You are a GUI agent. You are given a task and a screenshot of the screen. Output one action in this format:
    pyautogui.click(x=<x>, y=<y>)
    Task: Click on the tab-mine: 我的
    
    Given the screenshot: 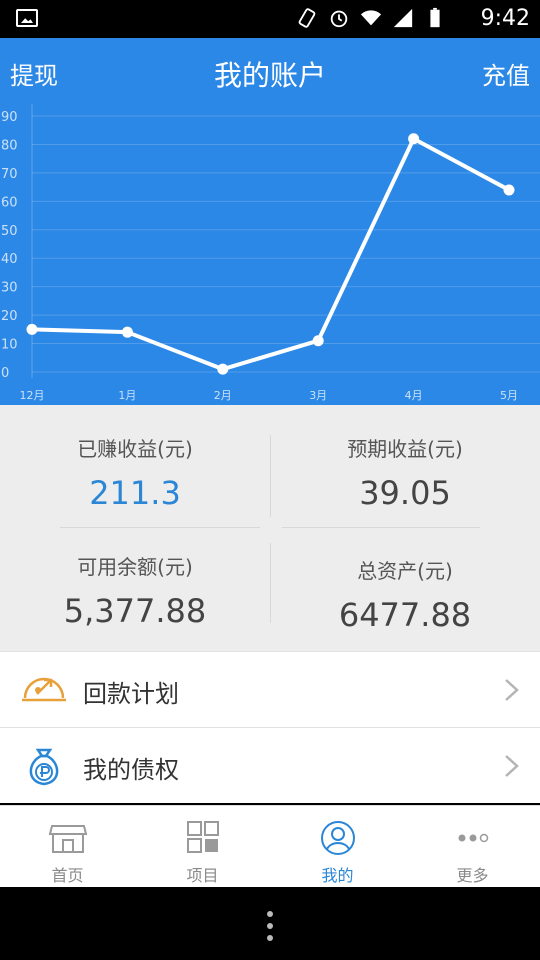 What is the action you would take?
    pyautogui.click(x=337, y=847)
    